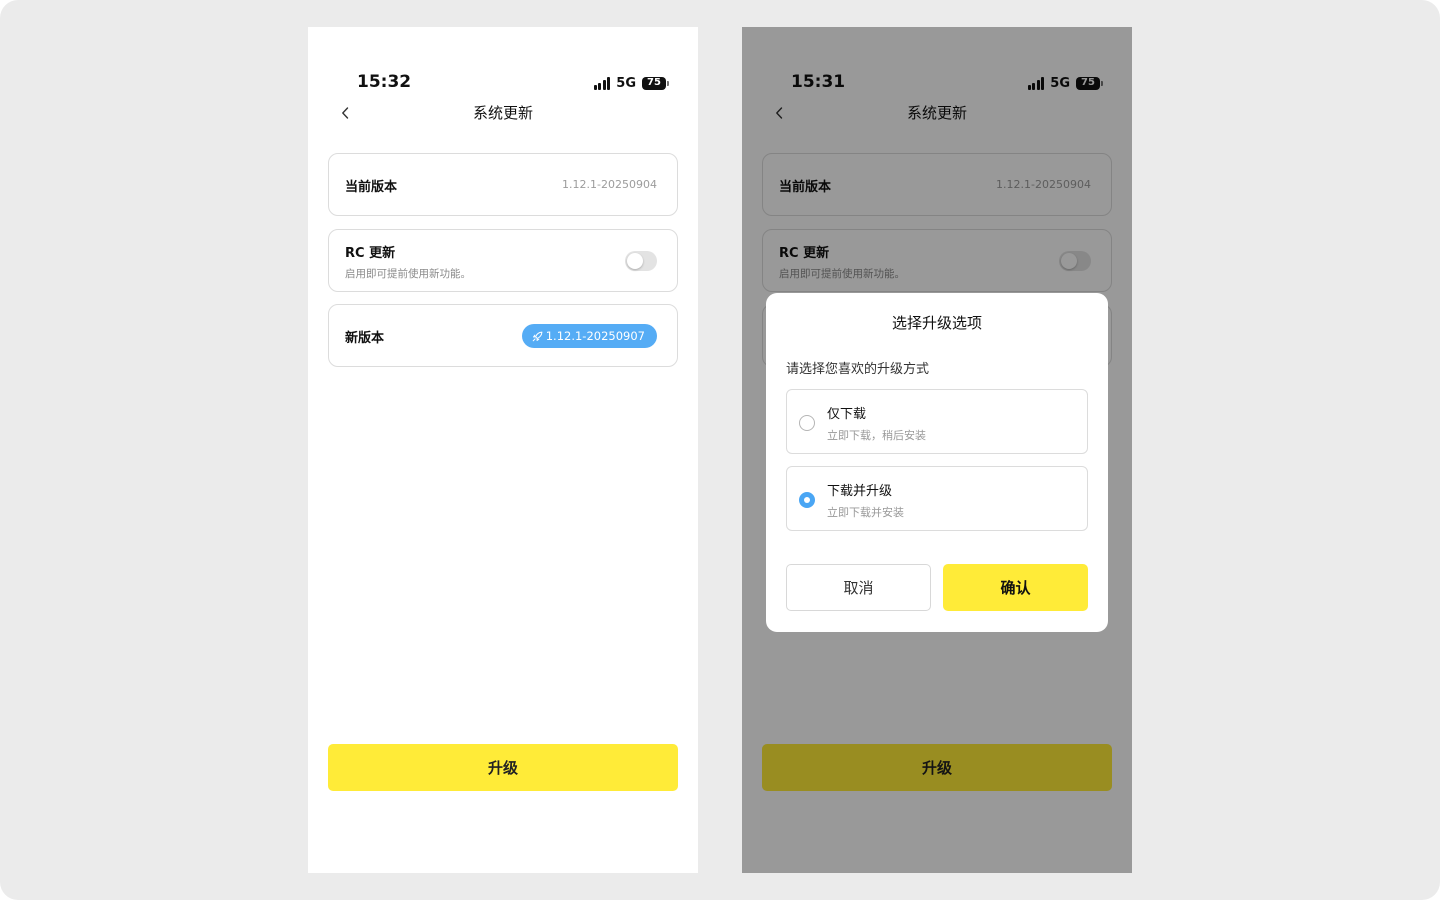  Describe the element at coordinates (847, 414) in the screenshot. I see `option-title: 仅下载` at that location.